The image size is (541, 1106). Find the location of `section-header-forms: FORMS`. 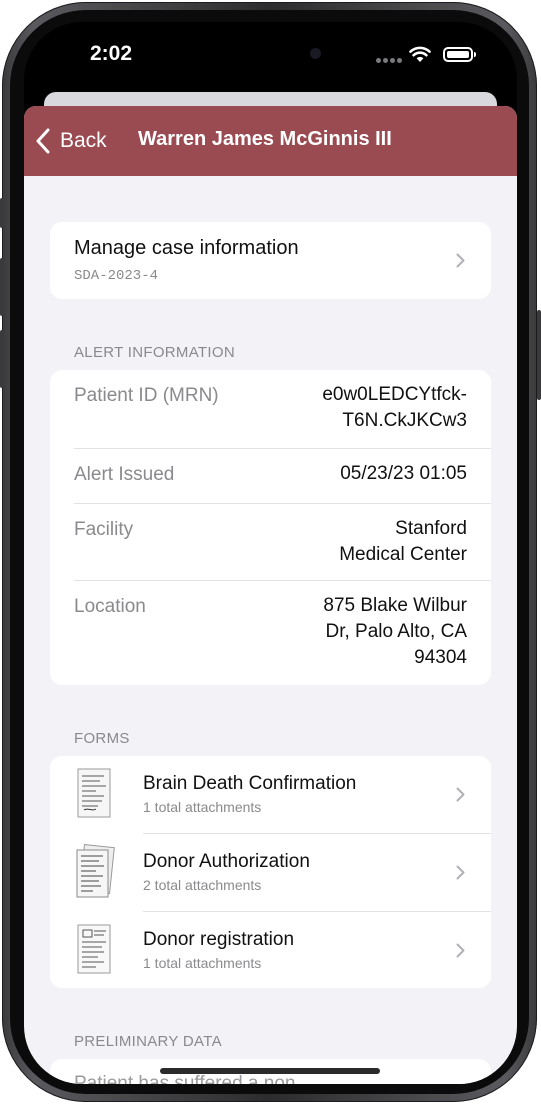

section-header-forms: FORMS is located at coordinates (102, 738).